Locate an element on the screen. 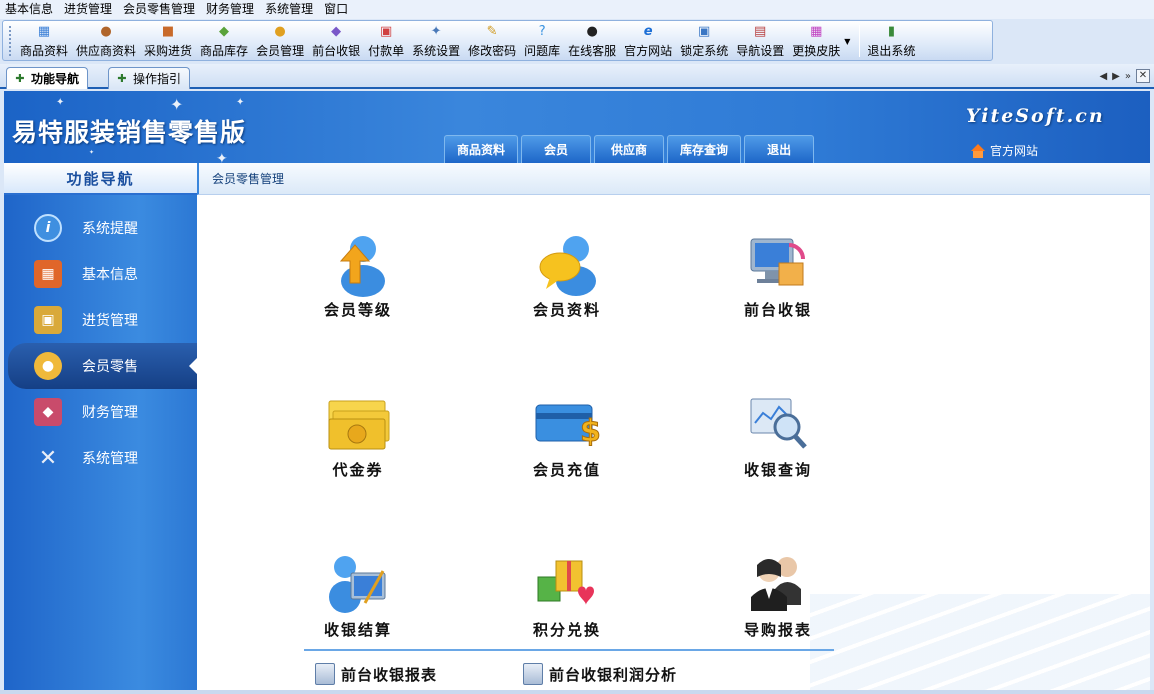  sidebar-item-purchase: ▣ 进货管理 is located at coordinates (100, 320).